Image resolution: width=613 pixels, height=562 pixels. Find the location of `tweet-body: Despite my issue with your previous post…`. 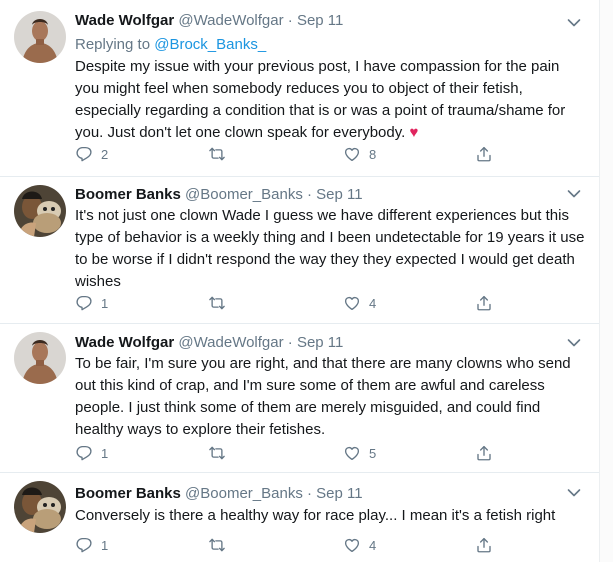

tweet-body: Despite my issue with your previous post… is located at coordinates (320, 99).